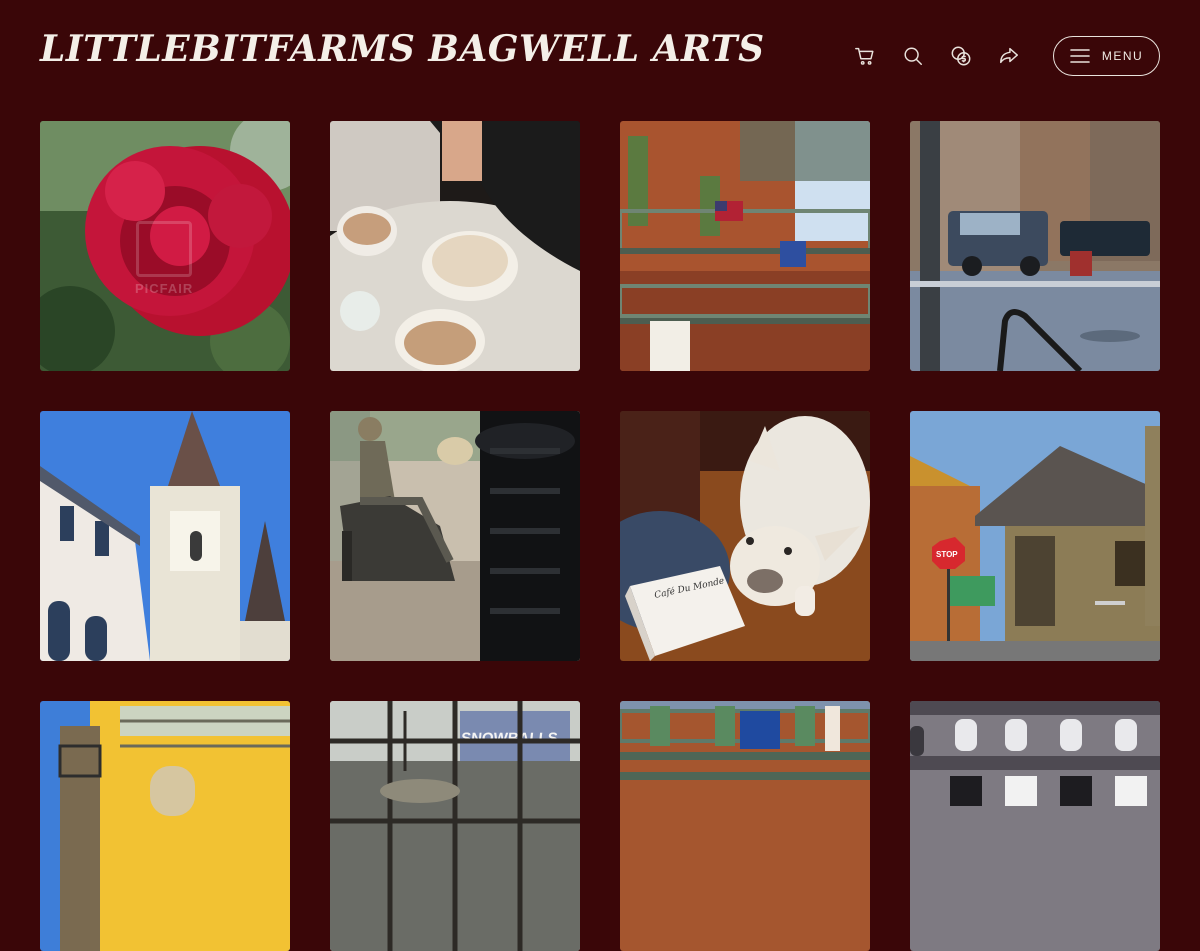  I want to click on street-image, so click(1035, 246).